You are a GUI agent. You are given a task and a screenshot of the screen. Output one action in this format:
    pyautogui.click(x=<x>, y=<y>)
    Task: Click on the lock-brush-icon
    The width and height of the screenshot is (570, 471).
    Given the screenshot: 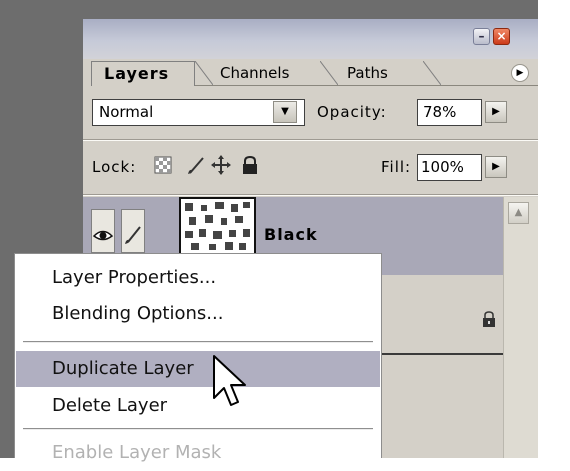 What is the action you would take?
    pyautogui.click(x=196, y=165)
    